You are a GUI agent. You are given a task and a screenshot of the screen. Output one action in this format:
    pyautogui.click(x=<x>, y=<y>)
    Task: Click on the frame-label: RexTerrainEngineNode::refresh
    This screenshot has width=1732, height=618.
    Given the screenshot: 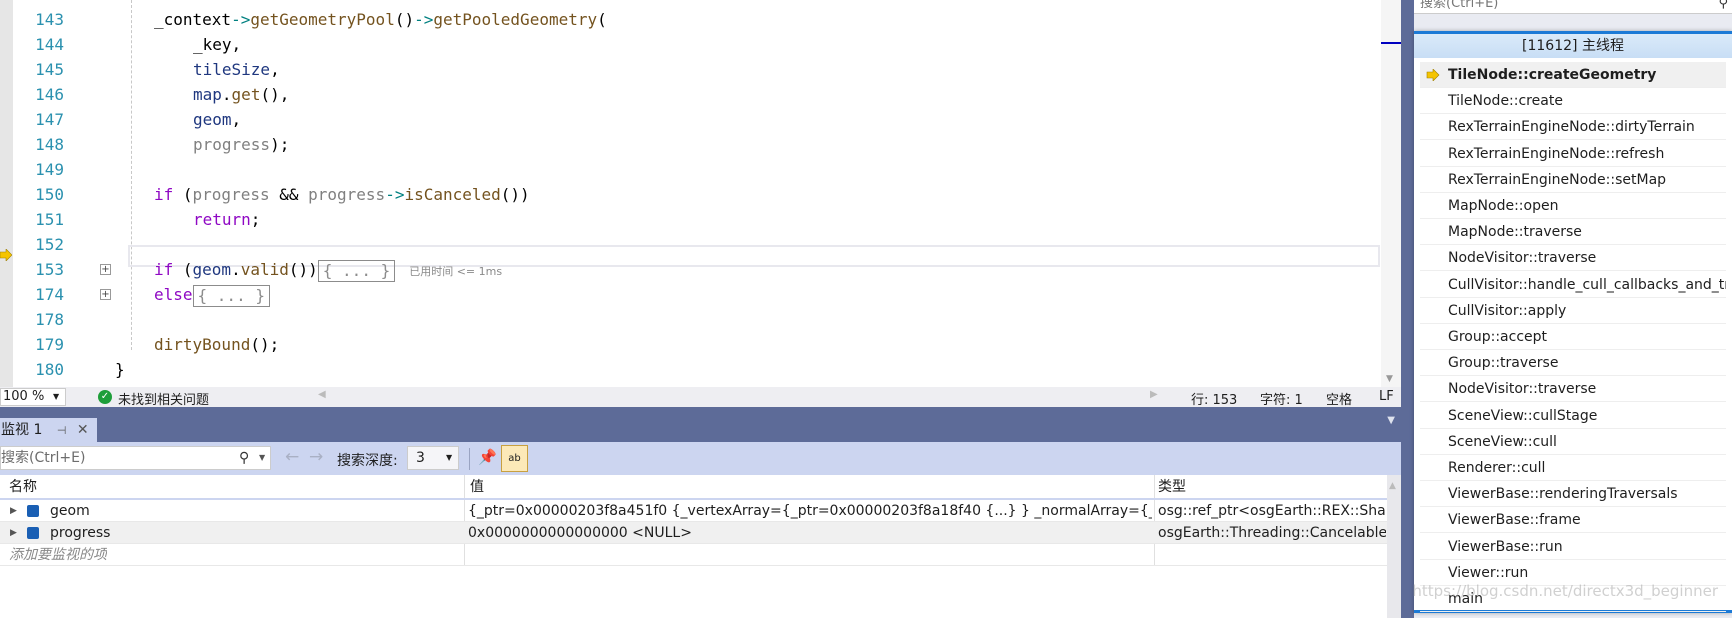 What is the action you would take?
    pyautogui.click(x=1556, y=153)
    